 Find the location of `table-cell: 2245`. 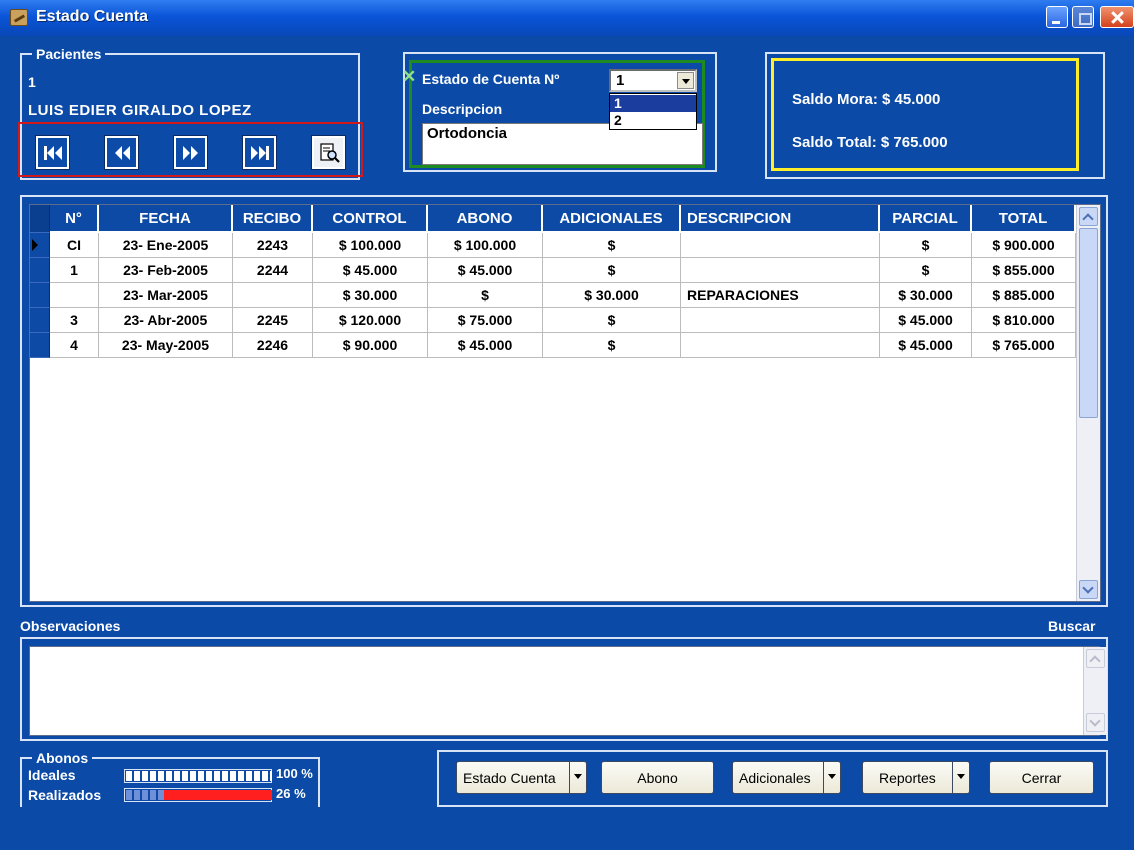

table-cell: 2245 is located at coordinates (273, 320).